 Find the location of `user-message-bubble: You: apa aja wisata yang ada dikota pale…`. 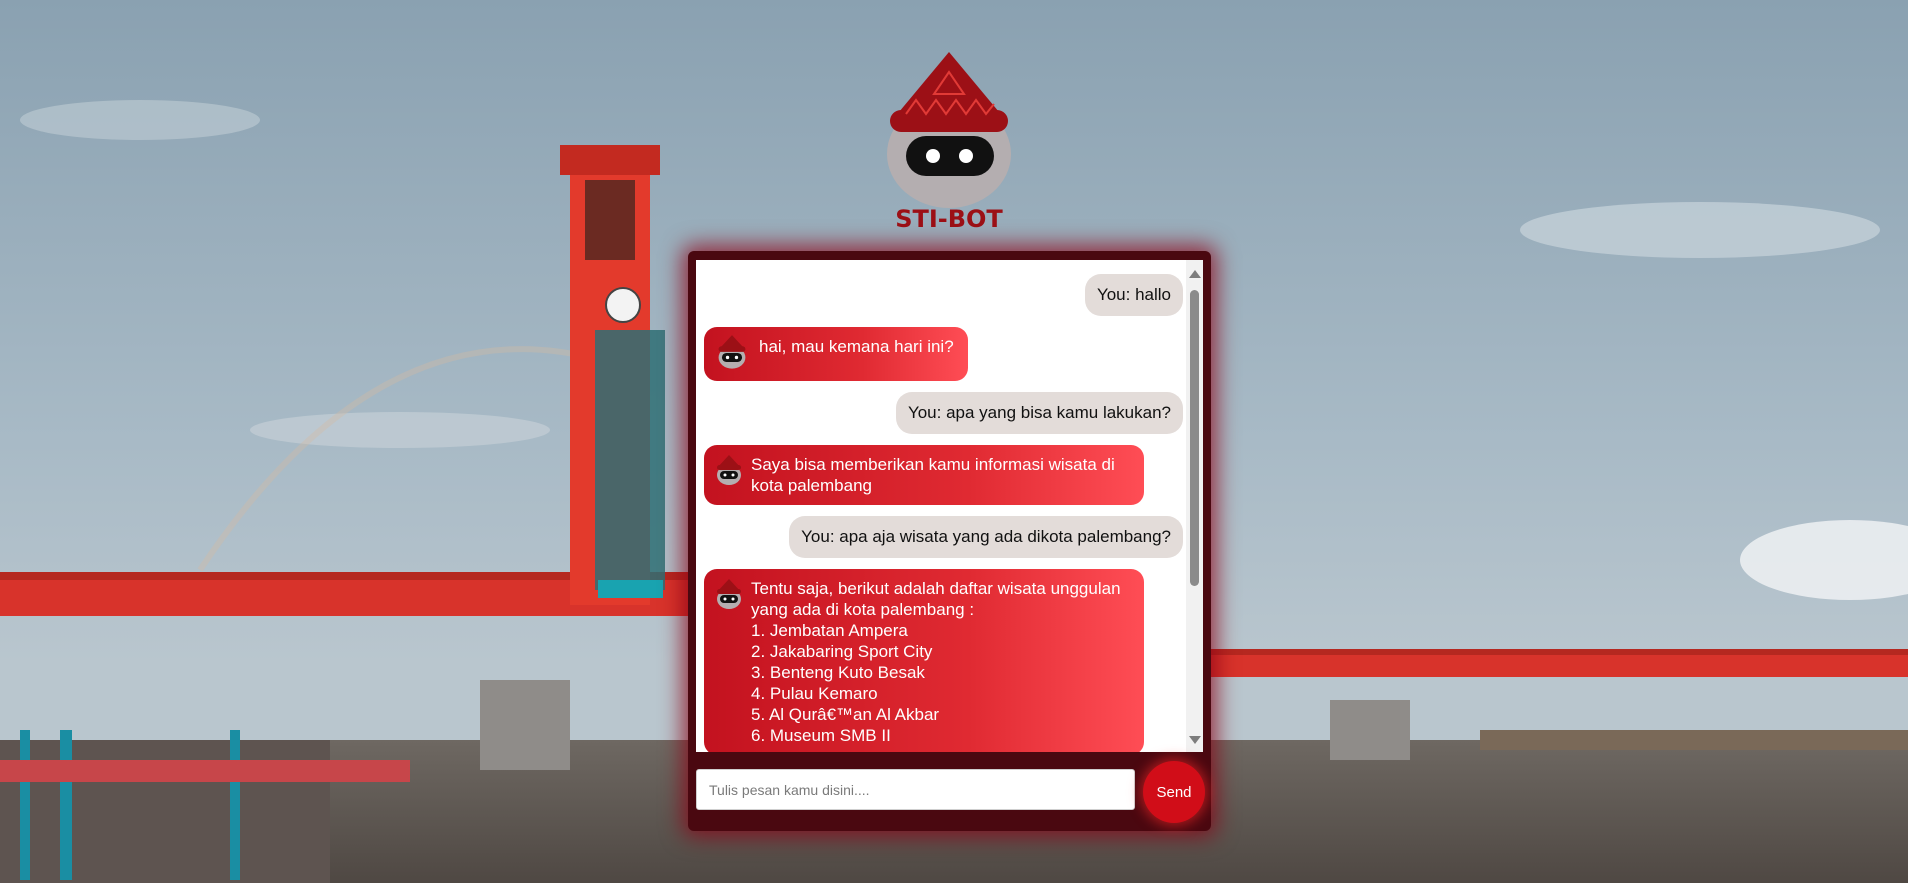

user-message-bubble: You: apa aja wisata yang ada dikota pale… is located at coordinates (986, 537).